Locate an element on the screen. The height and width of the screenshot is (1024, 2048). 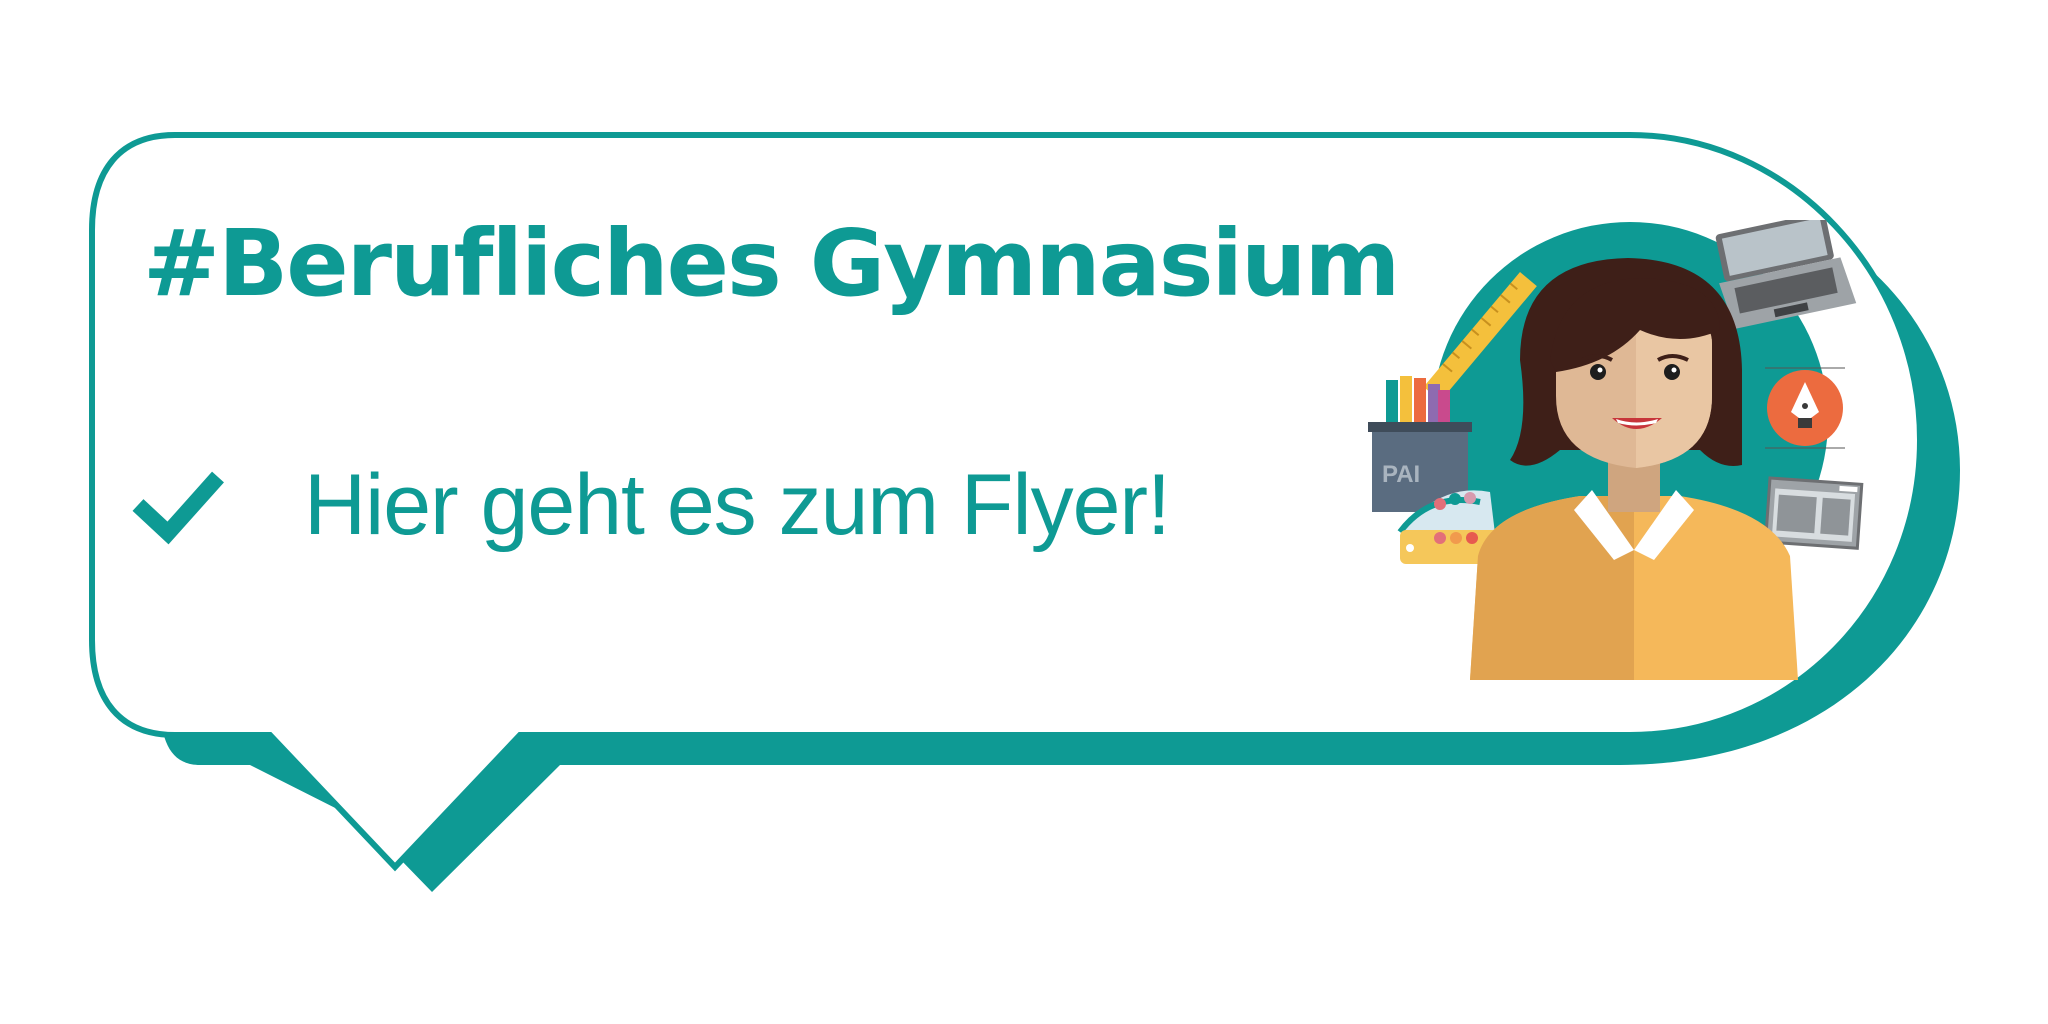
paint-label: PAI is located at coordinates (1401, 474).